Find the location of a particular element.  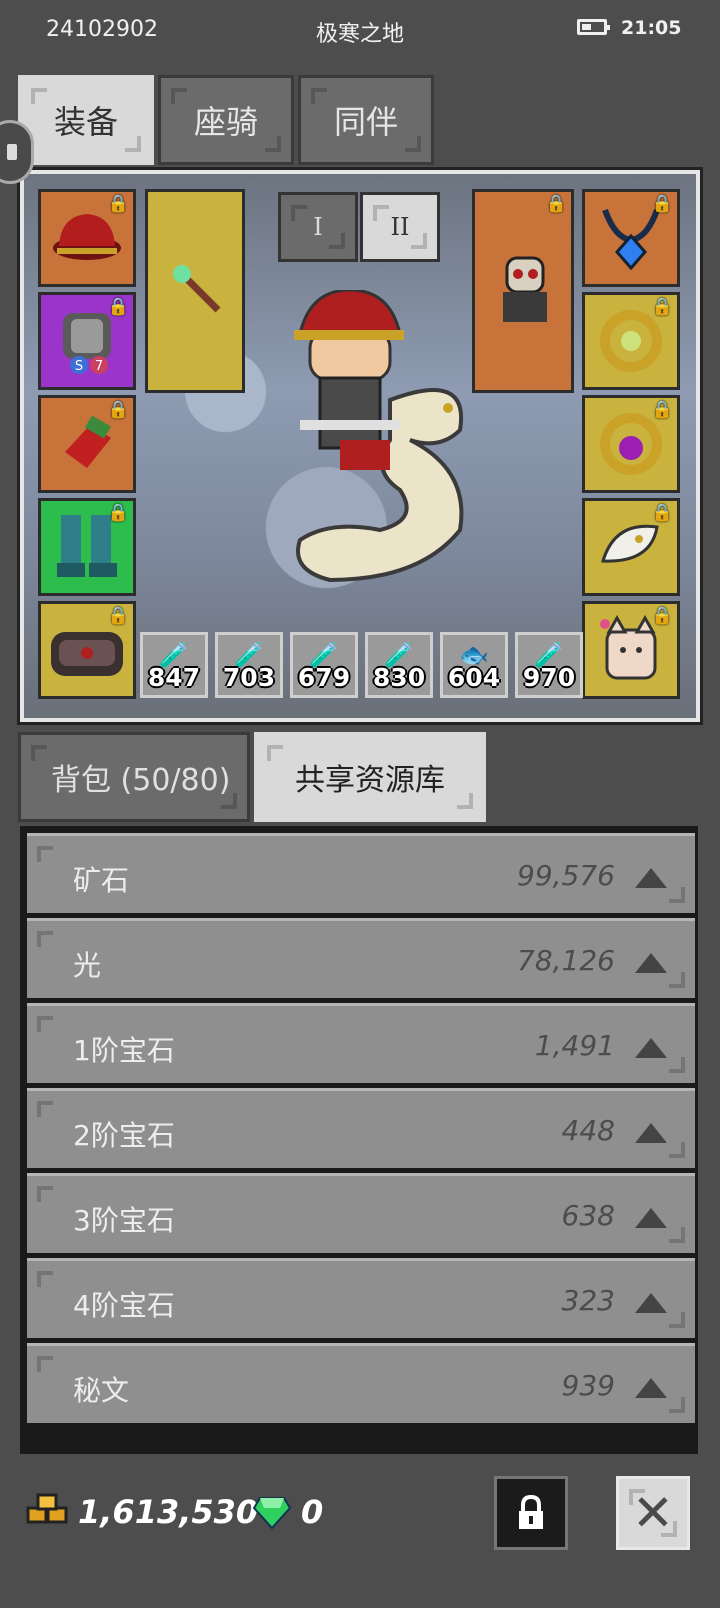

set-button-2-label: II is located at coordinates (400, 227).